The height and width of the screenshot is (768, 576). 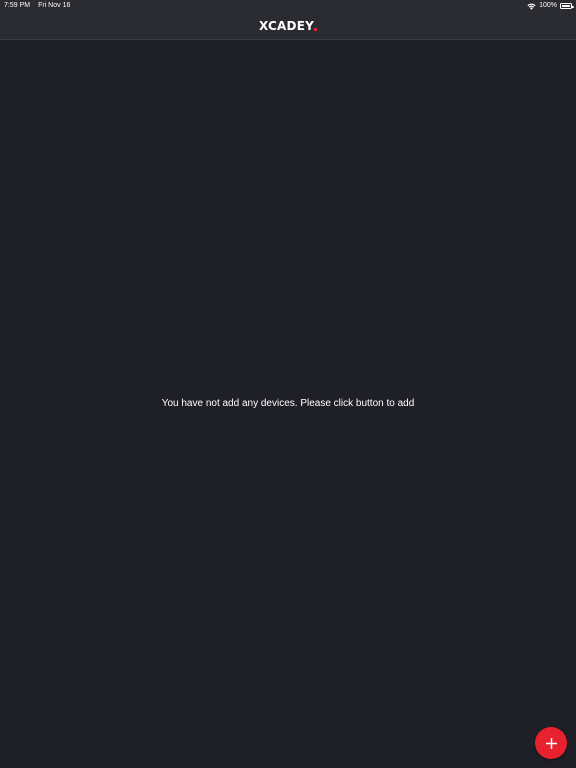 I want to click on battery-fill, so click(x=566, y=6).